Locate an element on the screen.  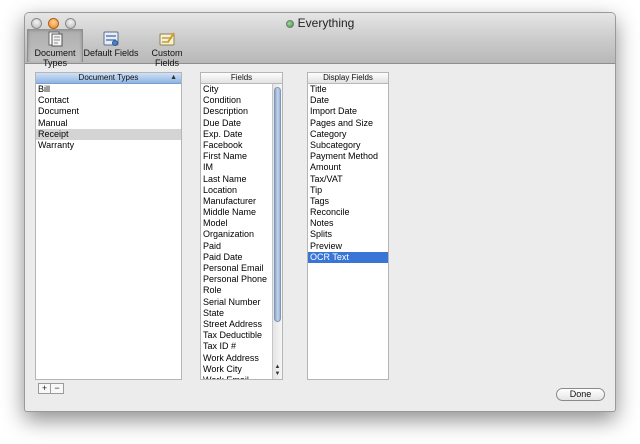
field-item: Paid Date is located at coordinates (241, 257).